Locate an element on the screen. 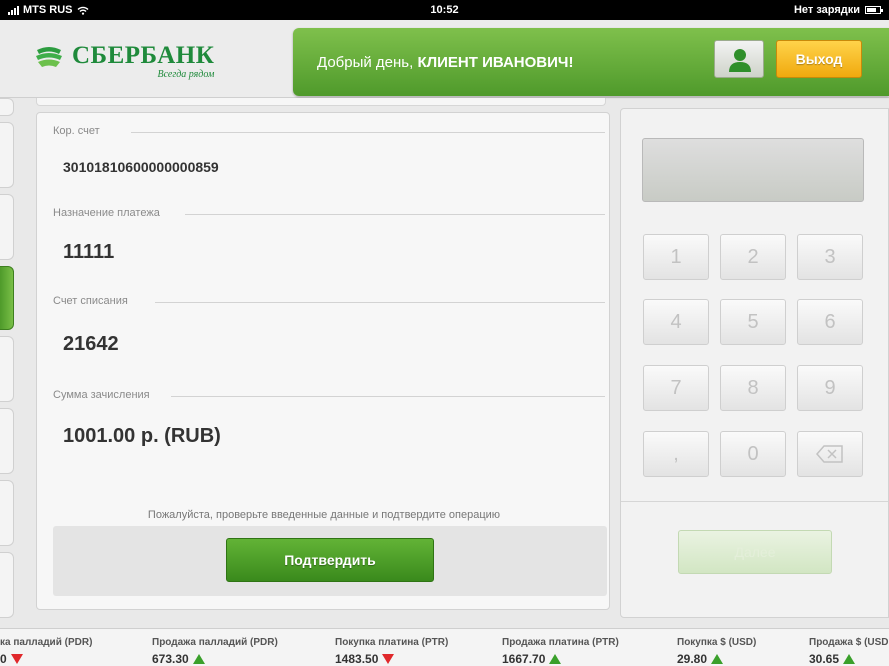 This screenshot has height=666, width=889. brand-tagline: Всегда рядом is located at coordinates (186, 74).